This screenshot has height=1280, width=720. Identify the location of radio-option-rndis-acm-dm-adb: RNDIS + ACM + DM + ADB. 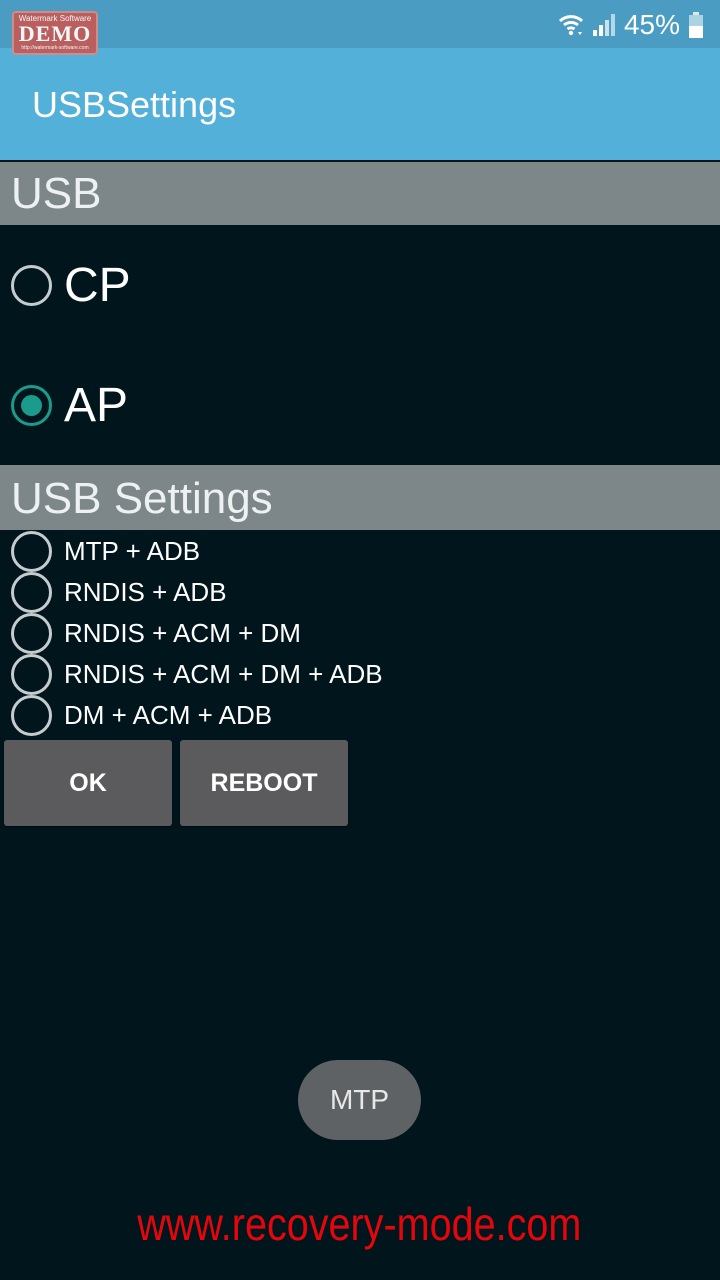
(360, 674).